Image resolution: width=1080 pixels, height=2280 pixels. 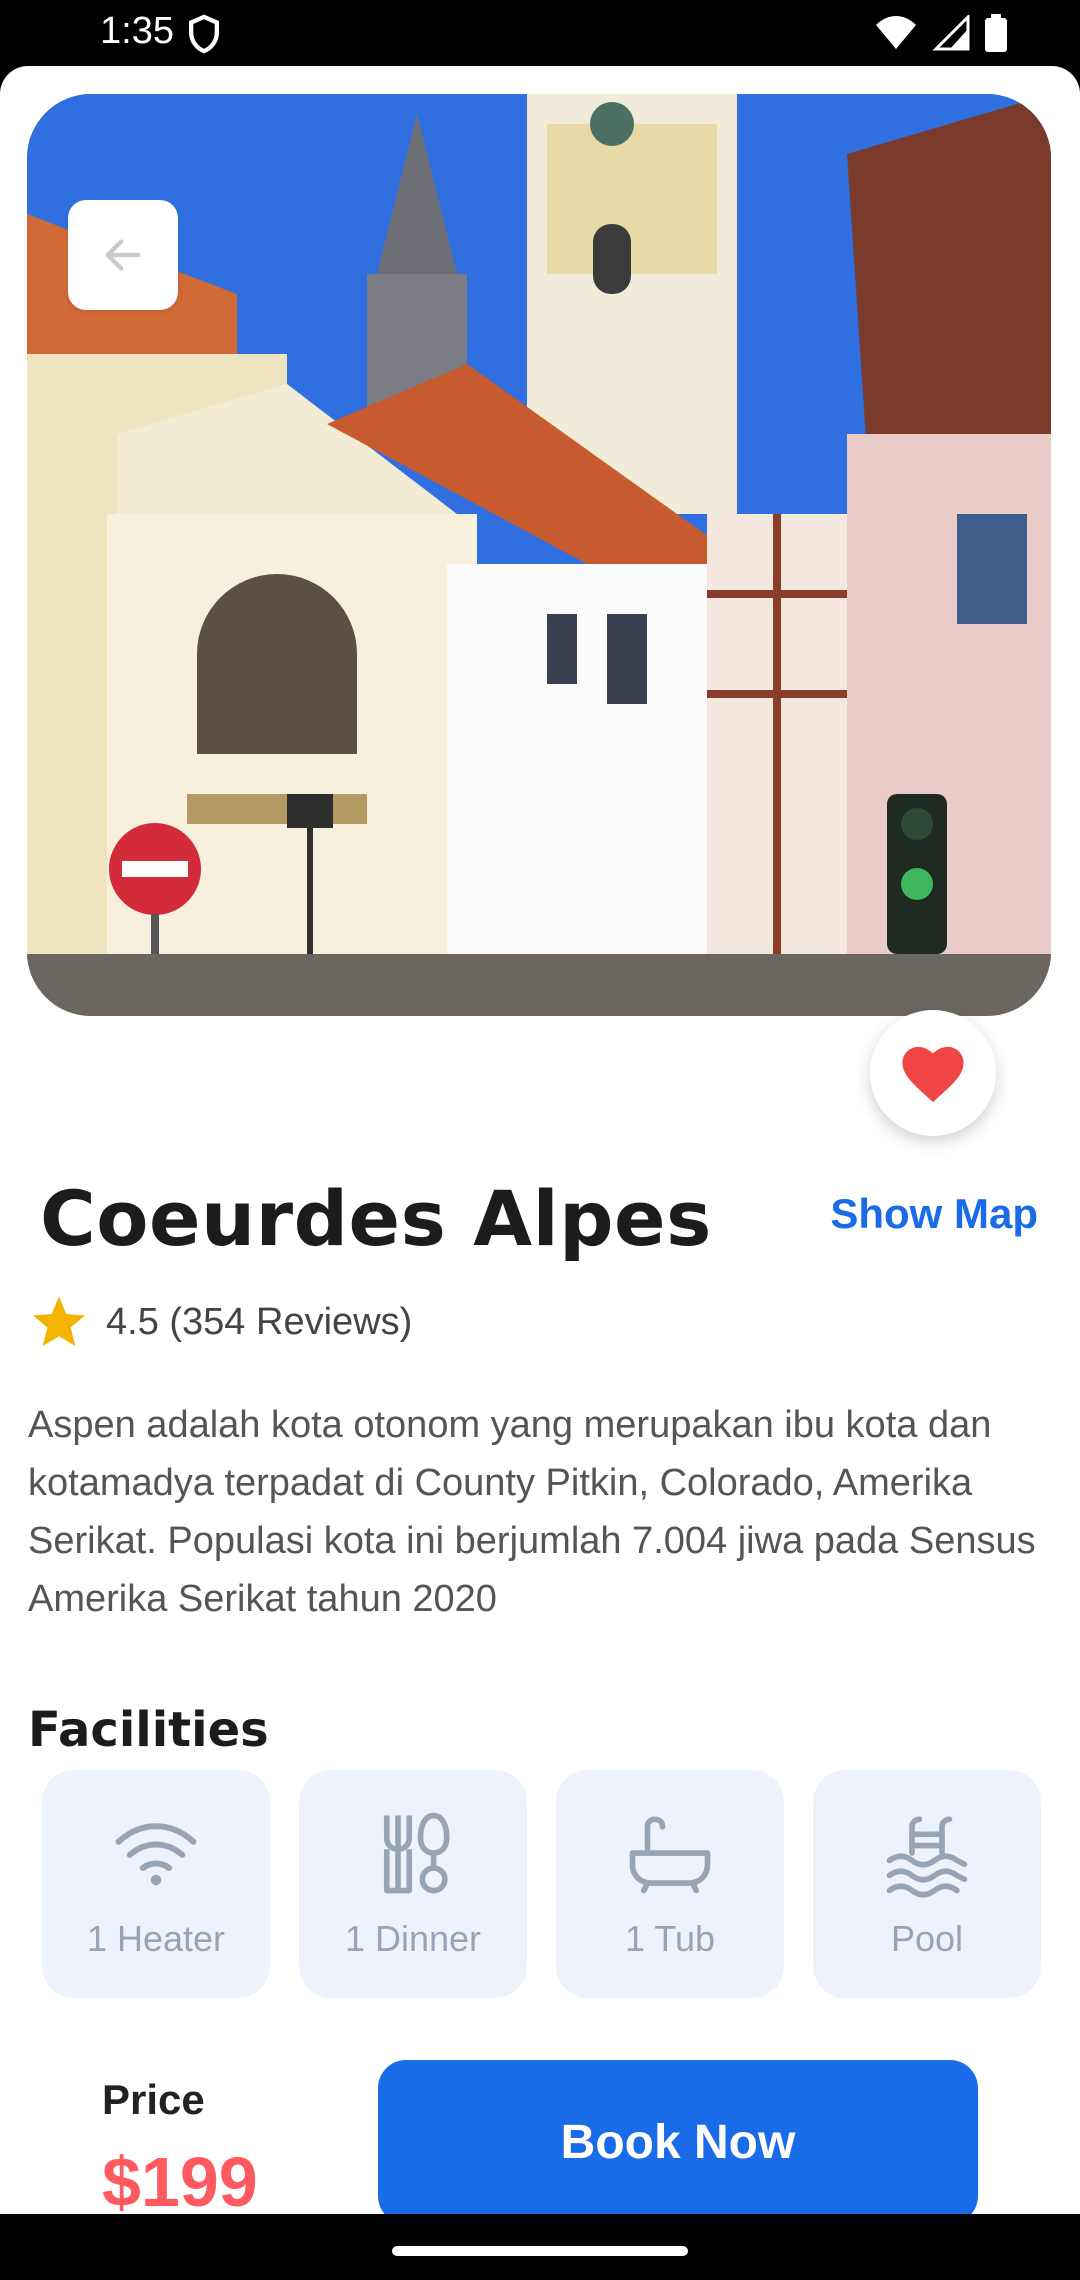 What do you see at coordinates (156, 1938) in the screenshot?
I see `facility-label: 1 Heater` at bounding box center [156, 1938].